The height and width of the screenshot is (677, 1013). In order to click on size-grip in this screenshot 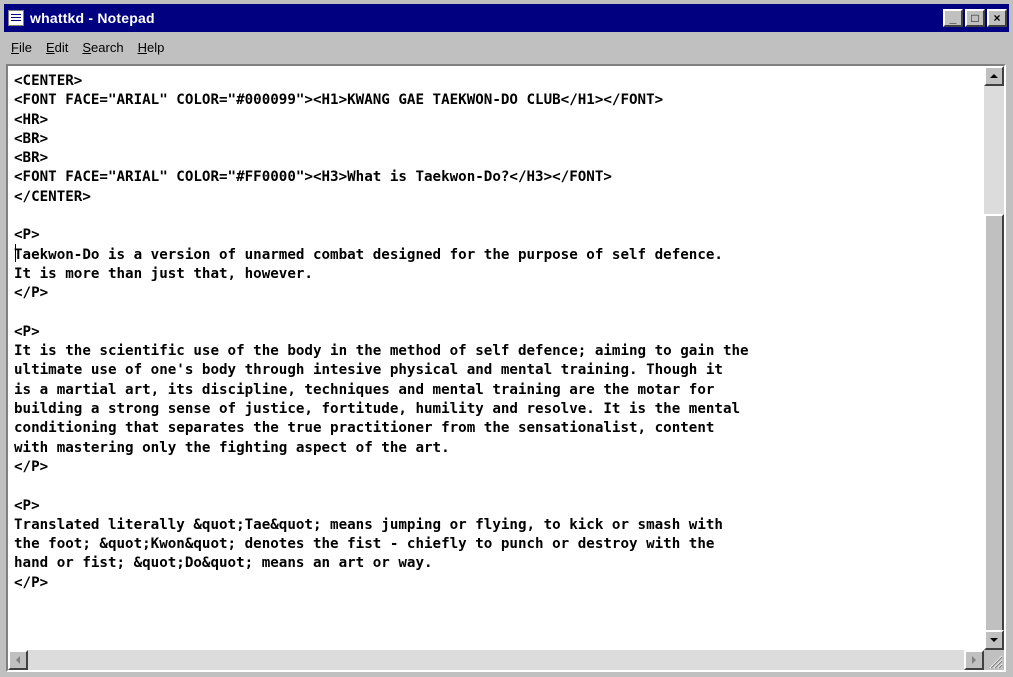, I will do `click(994, 660)`.